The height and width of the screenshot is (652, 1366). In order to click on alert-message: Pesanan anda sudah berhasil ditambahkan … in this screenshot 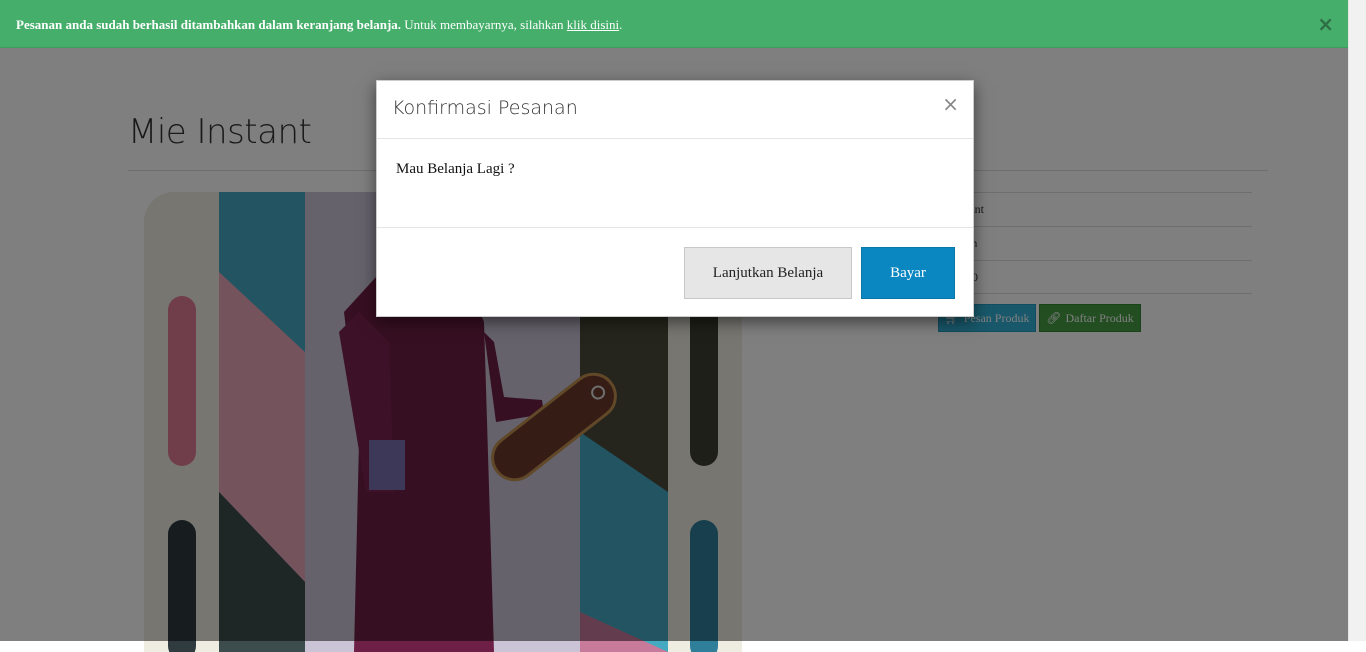, I will do `click(319, 25)`.